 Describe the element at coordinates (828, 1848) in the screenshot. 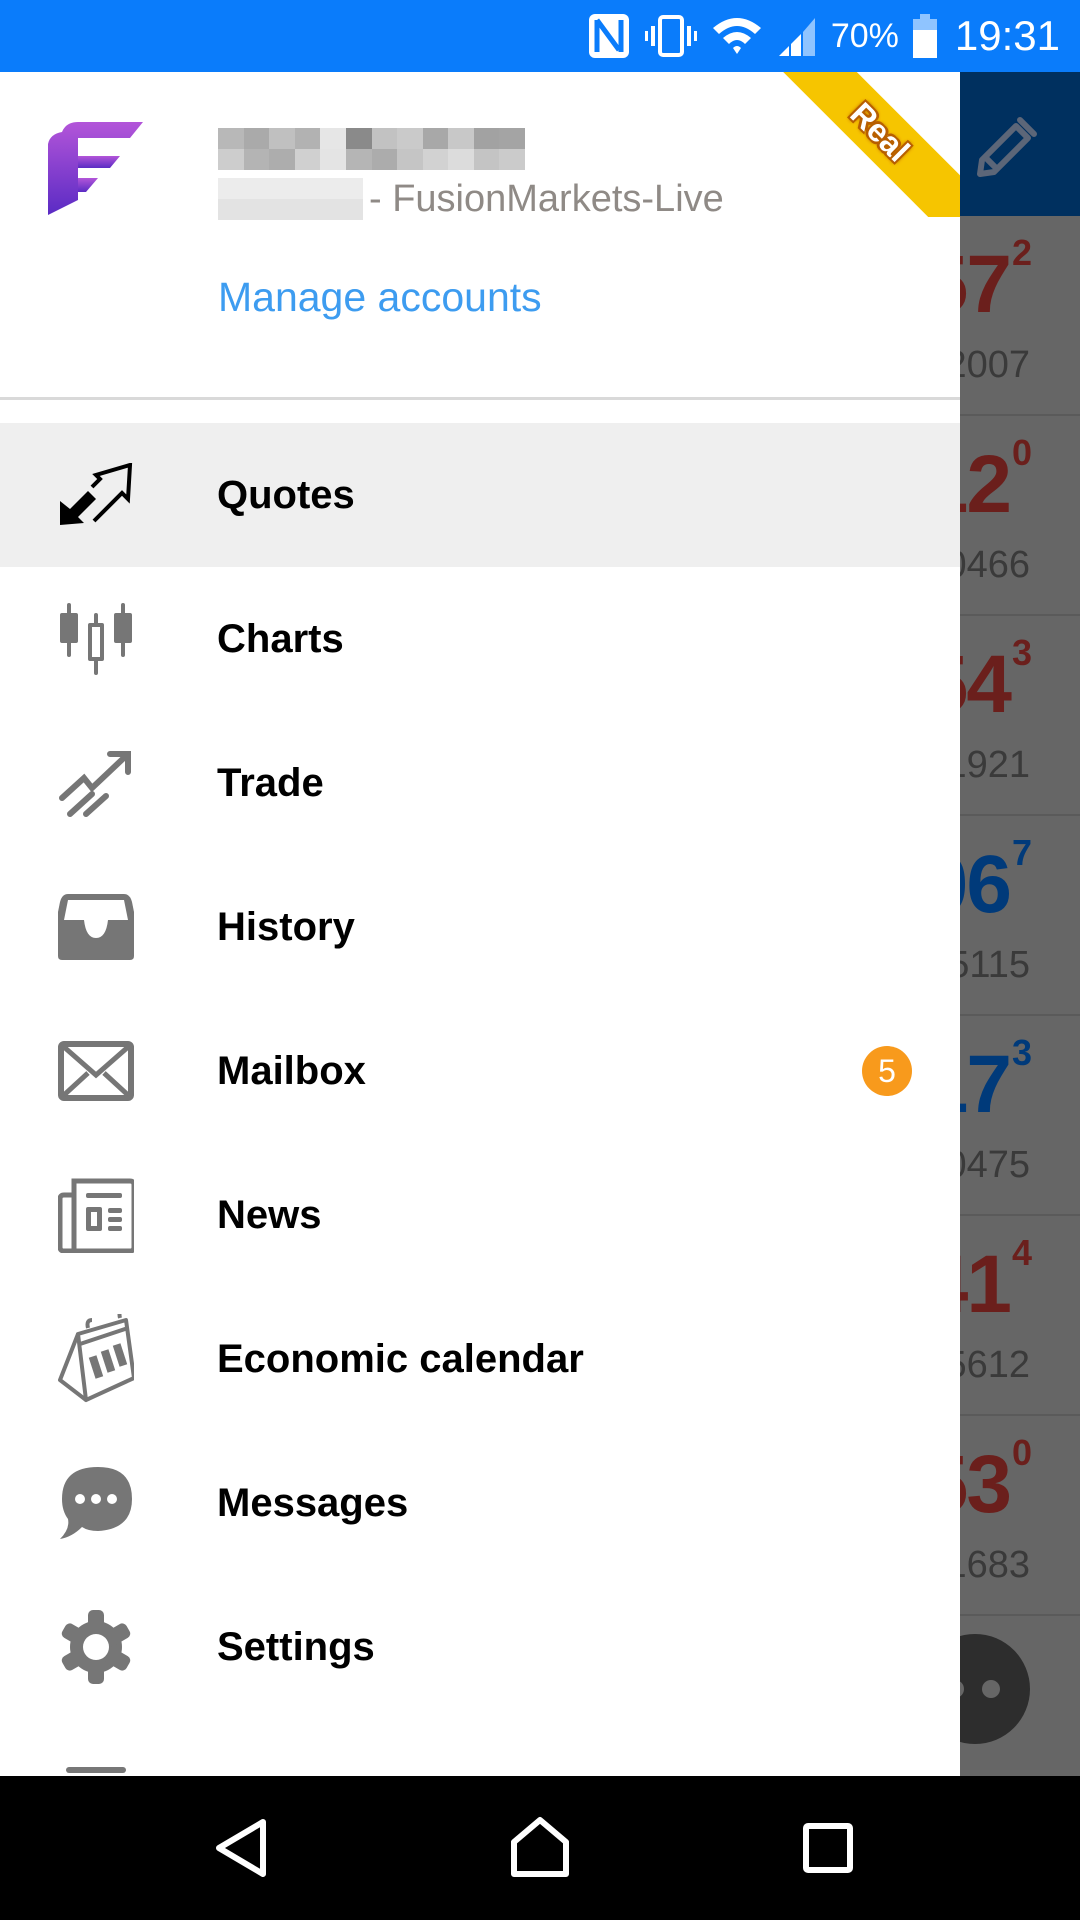

I see `recents-icon` at that location.